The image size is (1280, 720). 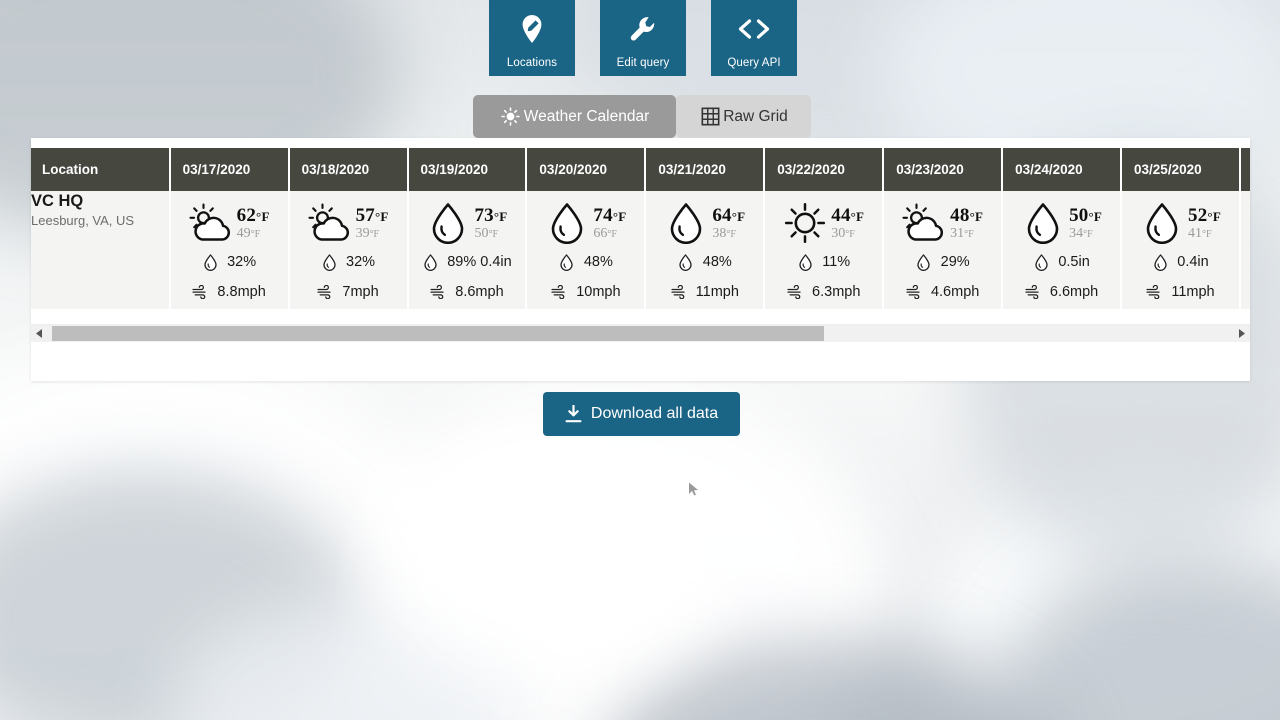 I want to click on column-header-date: 03/24/2020, so click(x=1063, y=169).